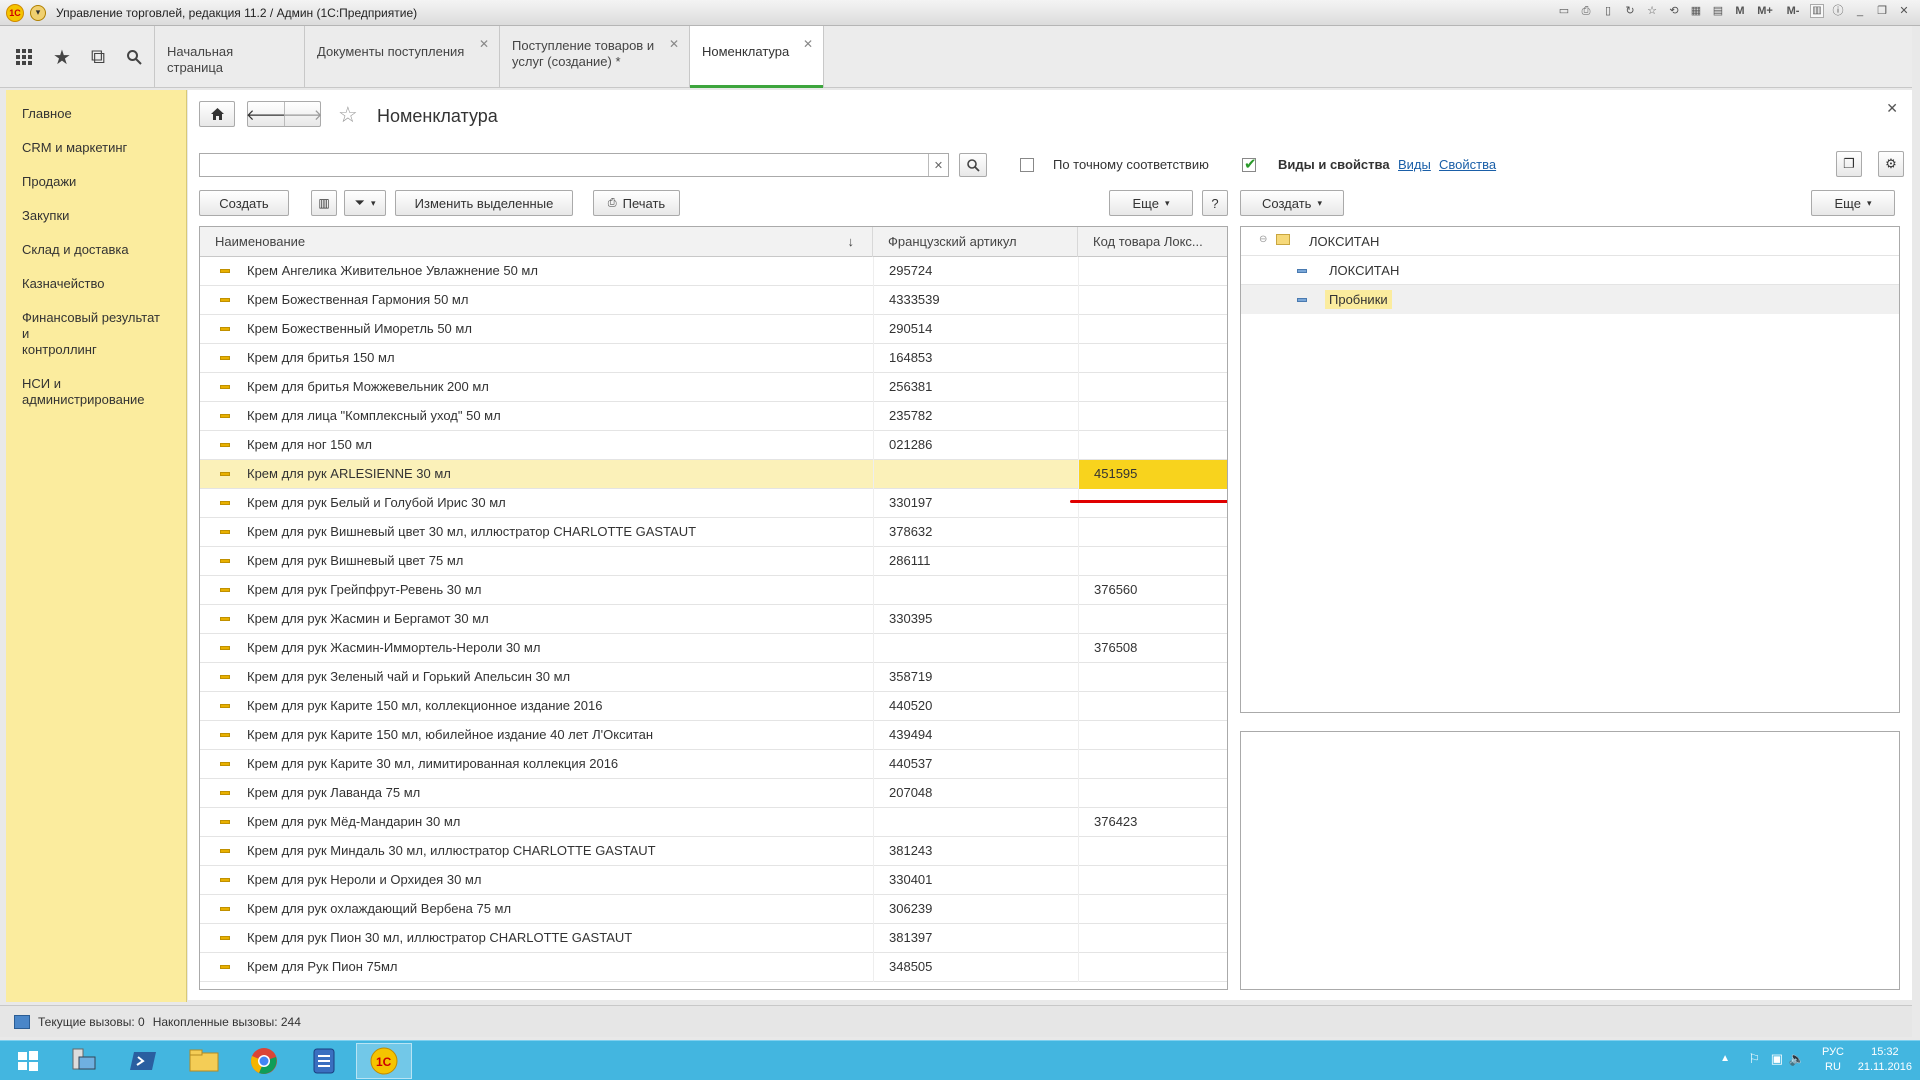 The image size is (1920, 1080). What do you see at coordinates (1777, 1059) in the screenshot?
I see `network-icon: ▣` at bounding box center [1777, 1059].